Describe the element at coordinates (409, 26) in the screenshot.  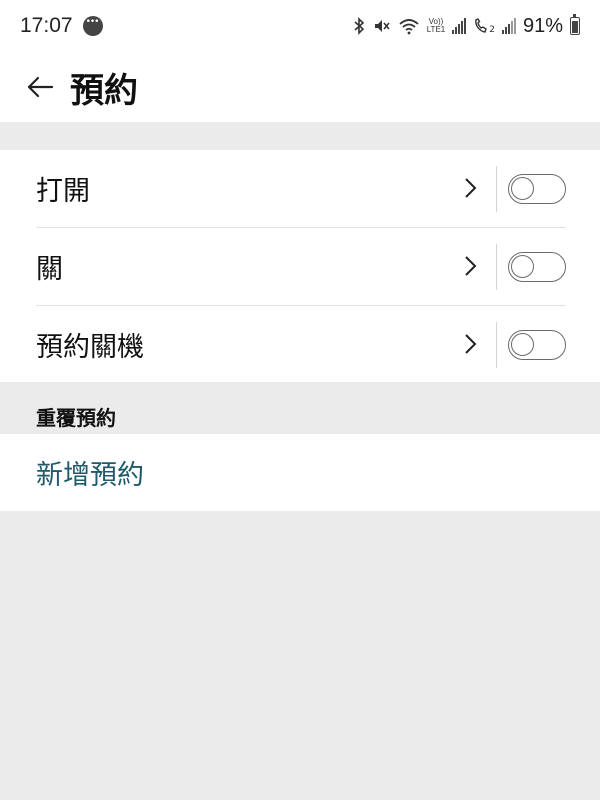
I see `wifi-icon` at that location.